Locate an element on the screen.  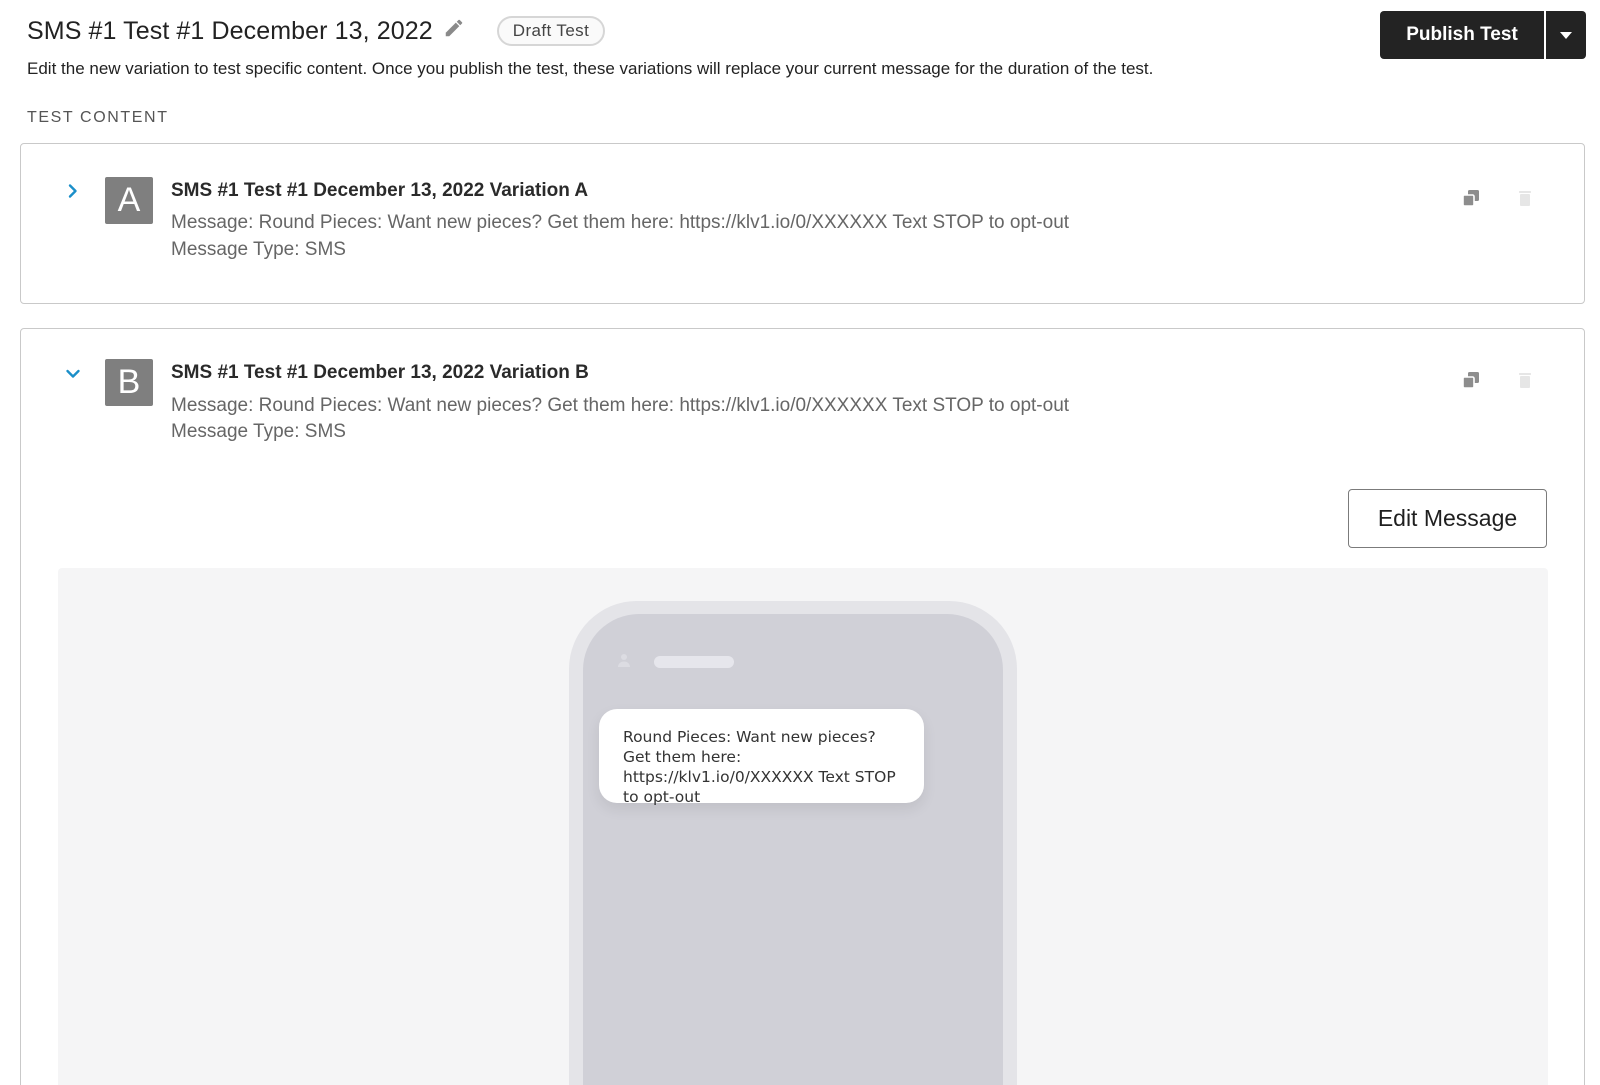
publish-test-button: Publish Test is located at coordinates (1462, 35).